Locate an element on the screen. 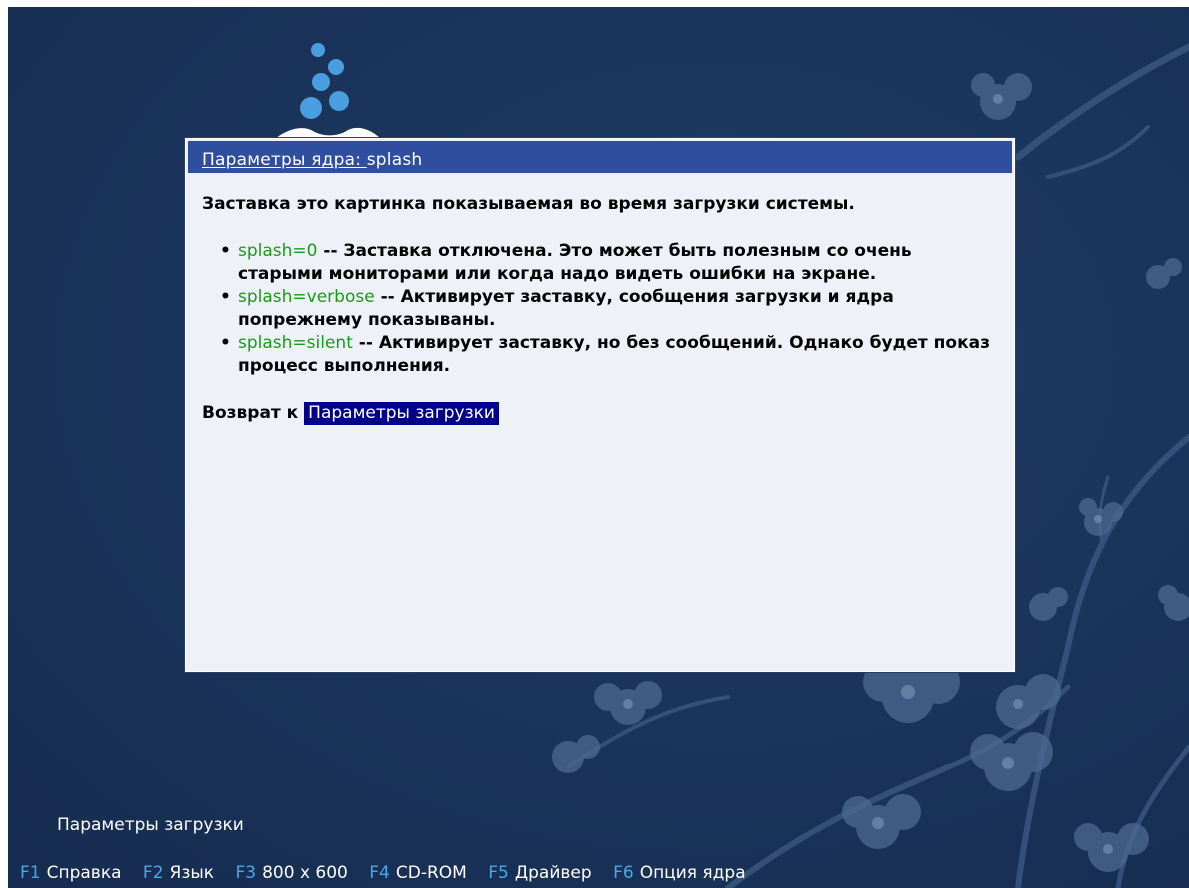  fkey-code: F3 is located at coordinates (246, 873).